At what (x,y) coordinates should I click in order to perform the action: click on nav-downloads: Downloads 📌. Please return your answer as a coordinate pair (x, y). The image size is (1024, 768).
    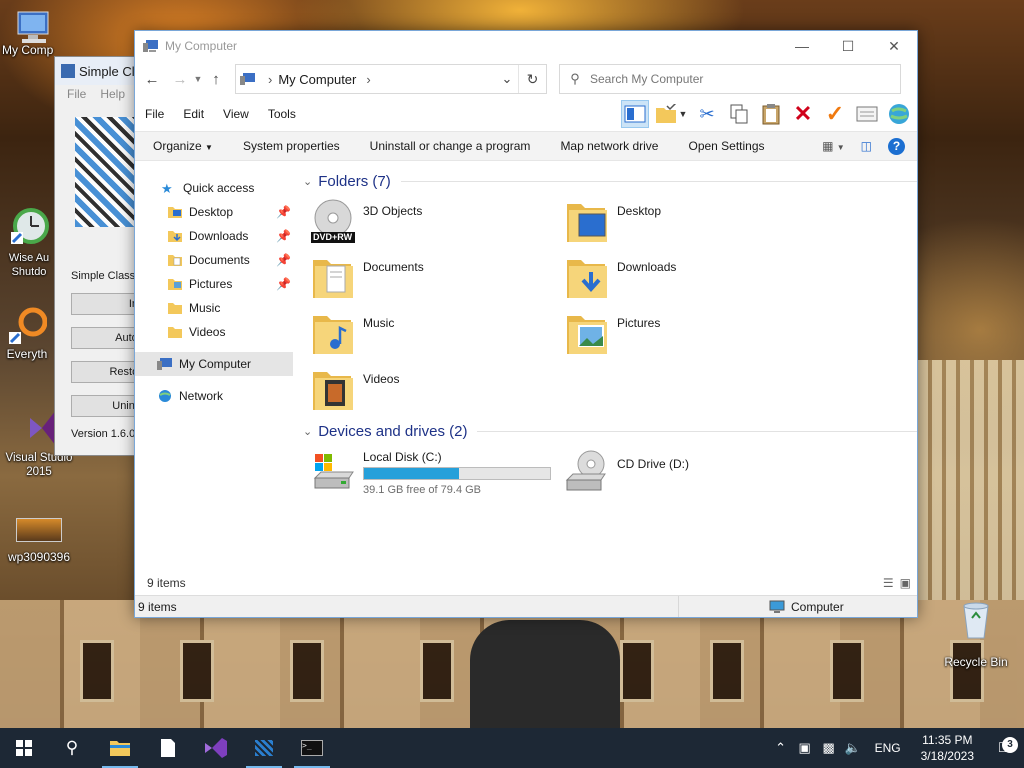
    Looking at the image, I should click on (214, 236).